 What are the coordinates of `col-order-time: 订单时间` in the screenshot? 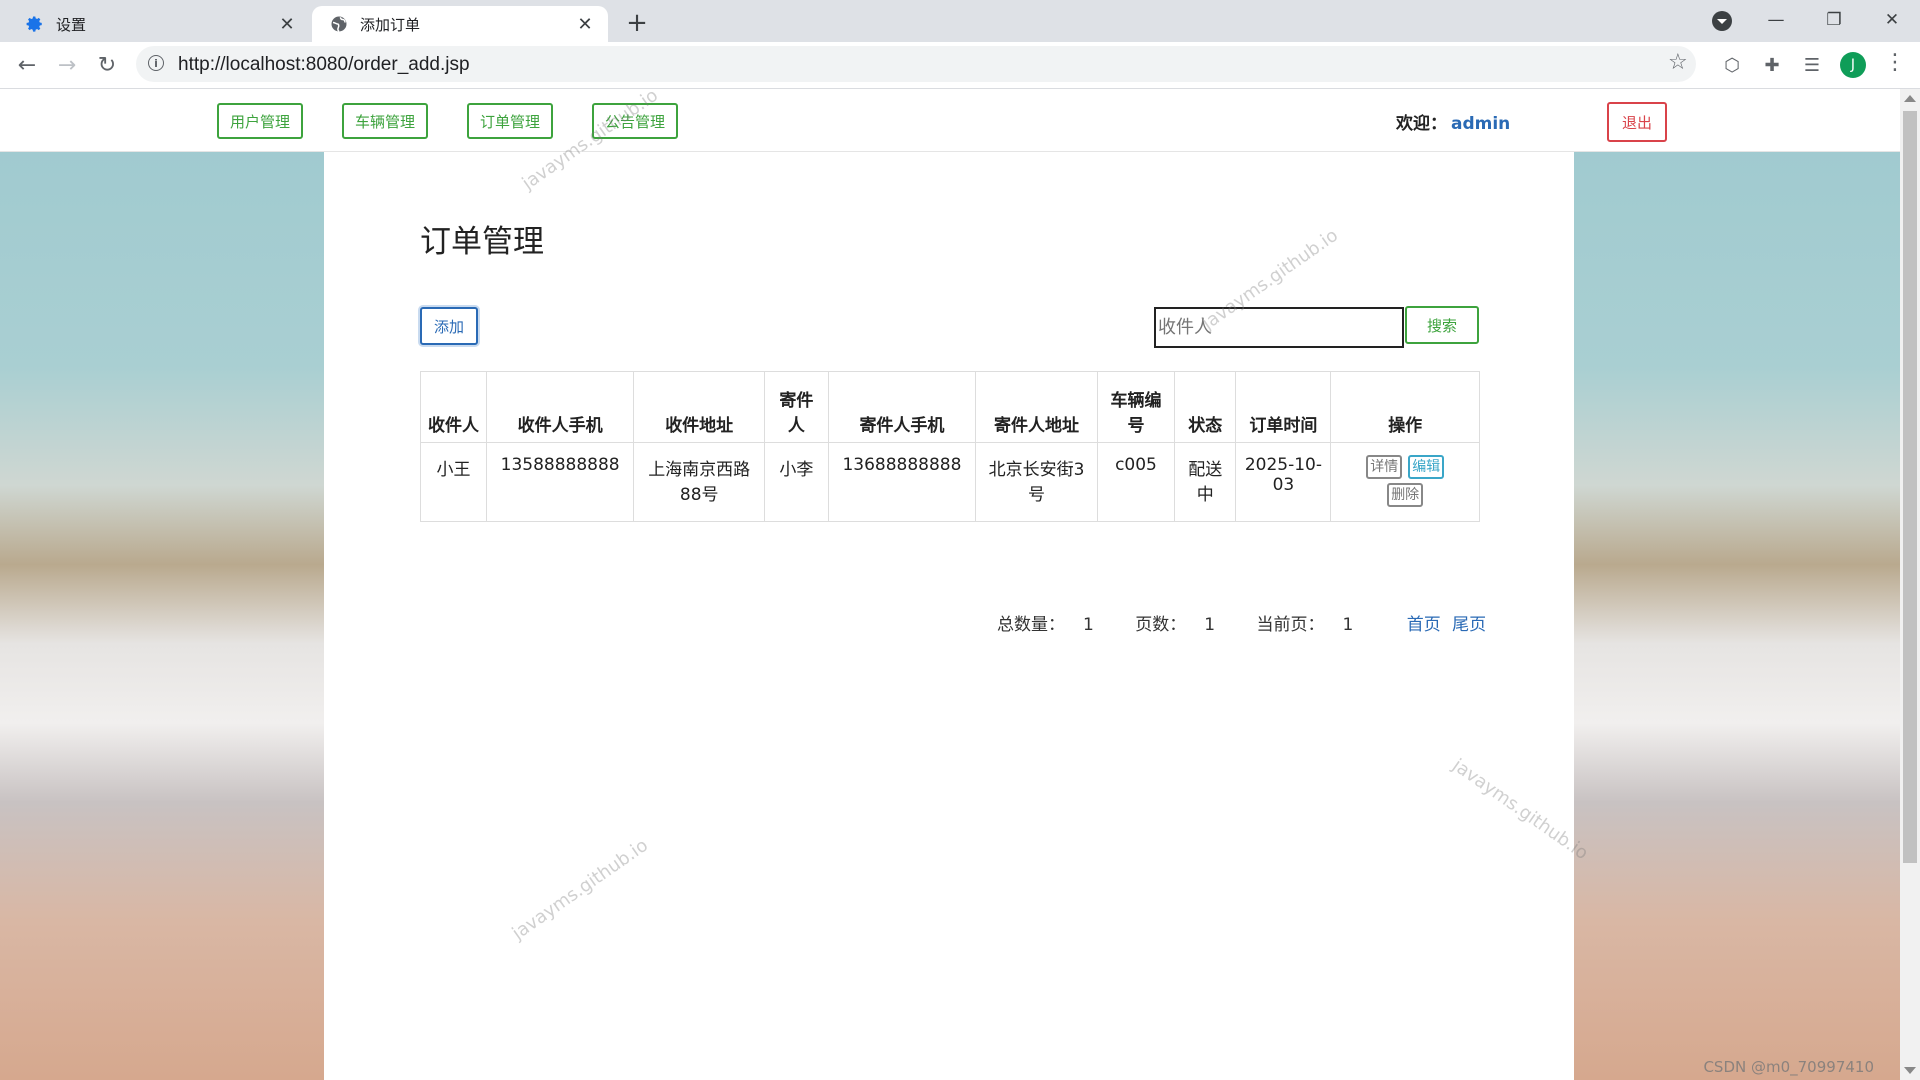 It's located at (1283, 407).